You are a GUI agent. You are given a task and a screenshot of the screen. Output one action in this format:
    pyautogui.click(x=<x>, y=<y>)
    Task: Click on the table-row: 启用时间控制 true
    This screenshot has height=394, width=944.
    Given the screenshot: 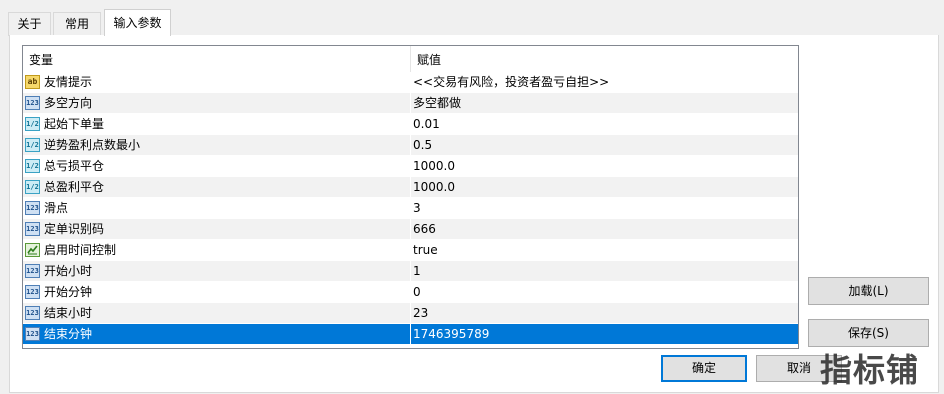 What is the action you would take?
    pyautogui.click(x=410, y=250)
    